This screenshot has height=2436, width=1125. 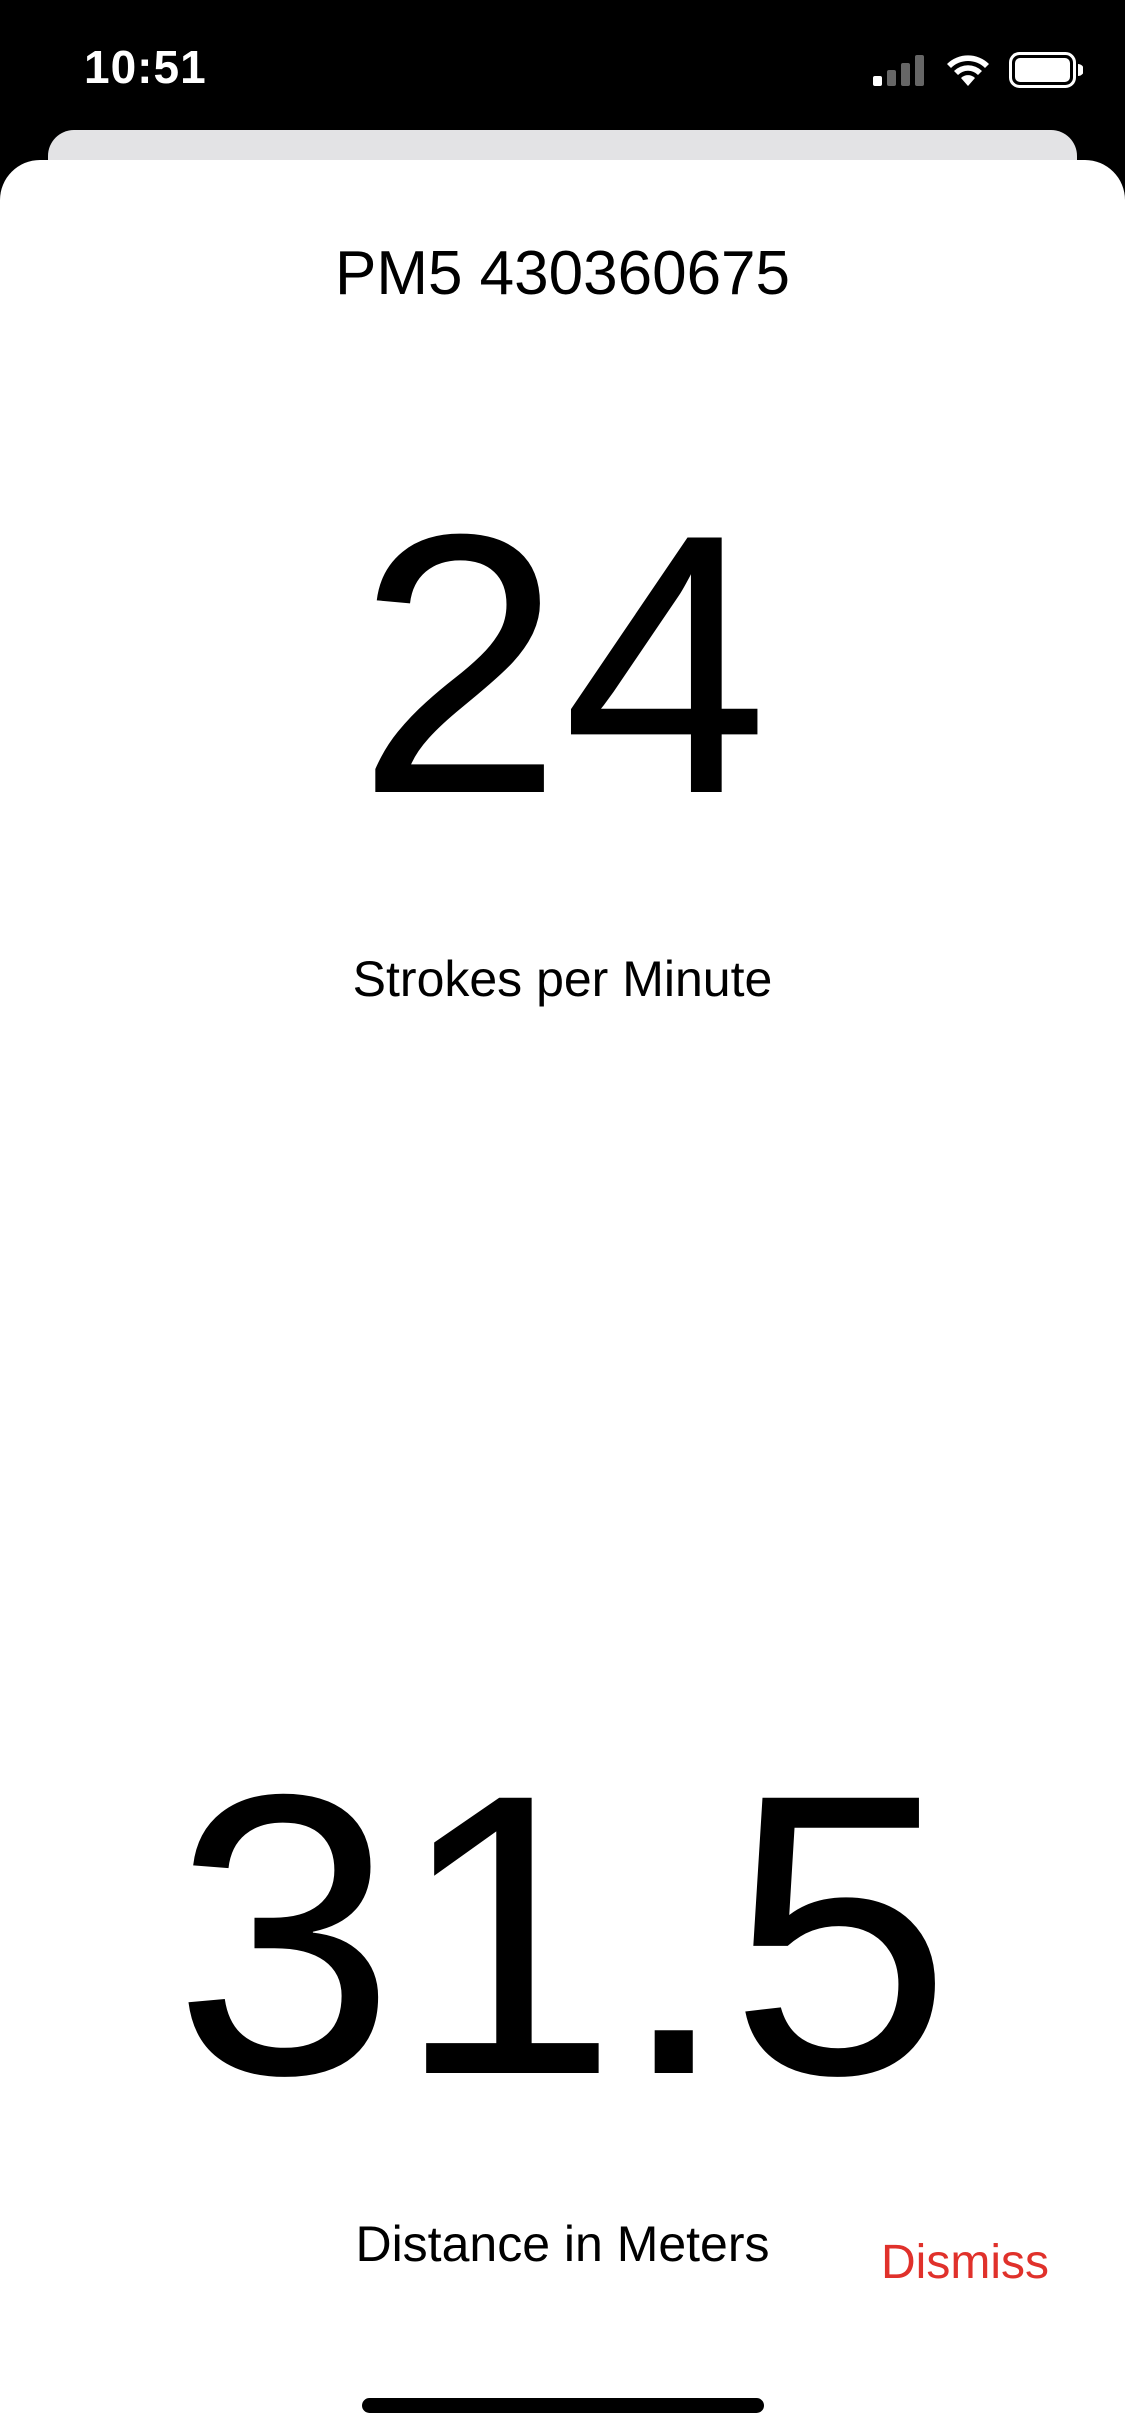 I want to click on wifi-icon, so click(x=968, y=70).